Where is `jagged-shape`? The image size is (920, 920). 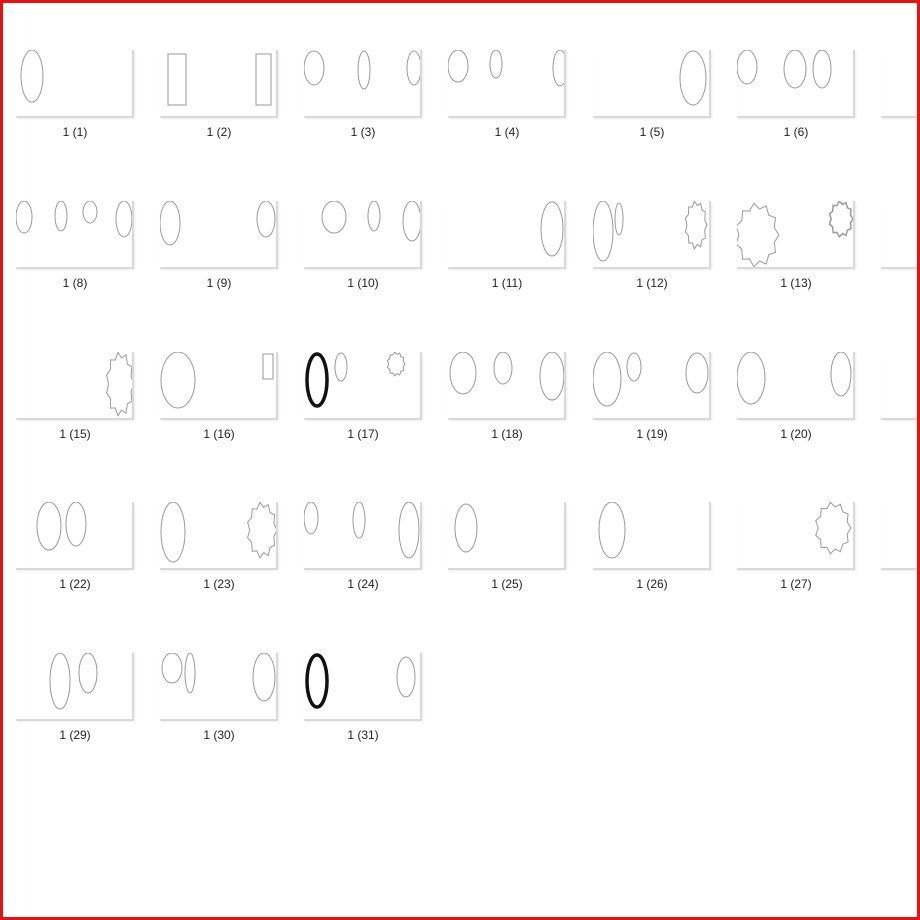 jagged-shape is located at coordinates (833, 528).